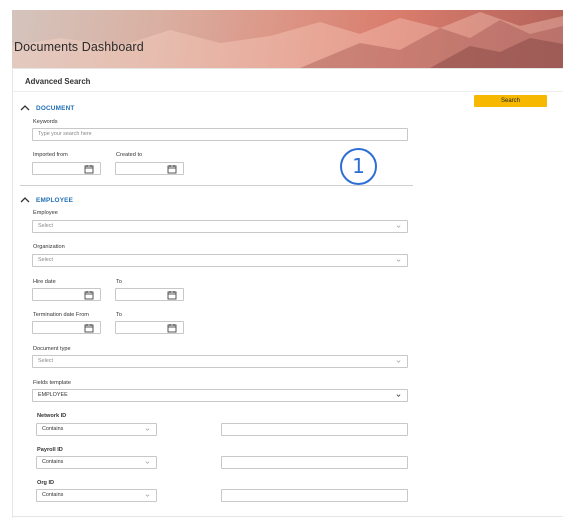 The width and height of the screenshot is (563, 518). I want to click on termination-to-label: To, so click(119, 315).